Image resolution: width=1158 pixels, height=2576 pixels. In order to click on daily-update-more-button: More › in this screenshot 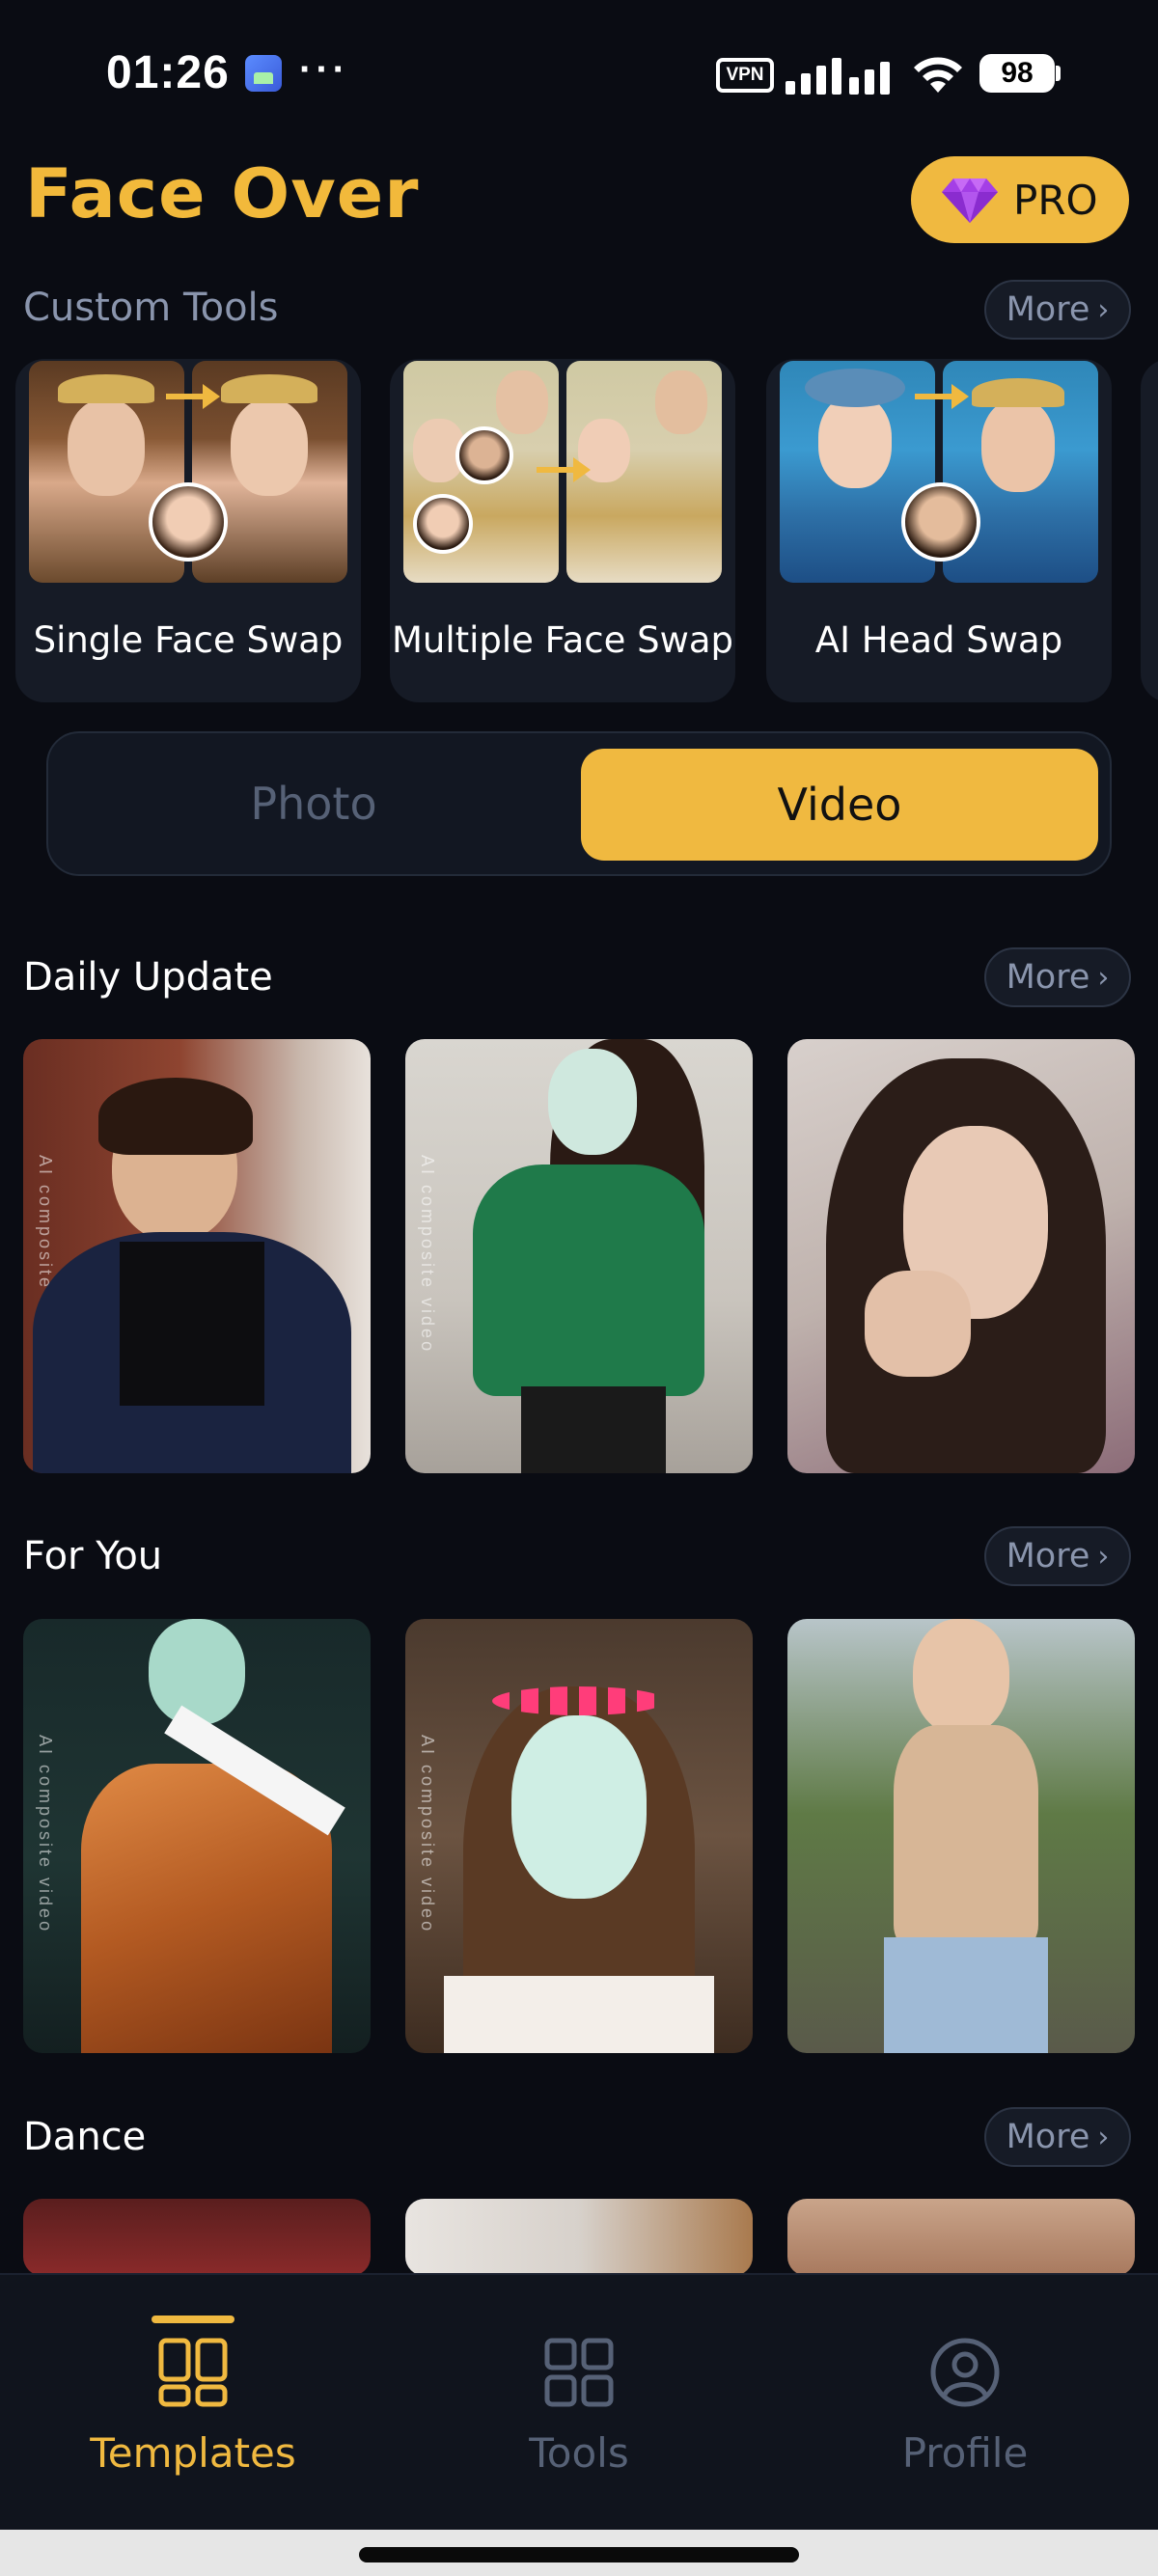, I will do `click(1057, 977)`.